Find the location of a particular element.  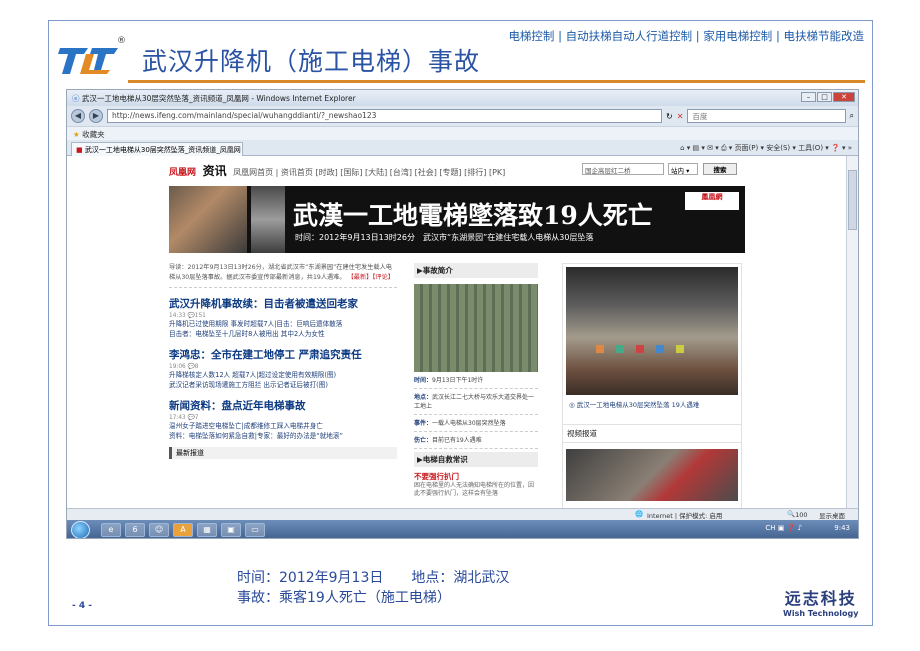

company-logo: ® is located at coordinates (92, 57).